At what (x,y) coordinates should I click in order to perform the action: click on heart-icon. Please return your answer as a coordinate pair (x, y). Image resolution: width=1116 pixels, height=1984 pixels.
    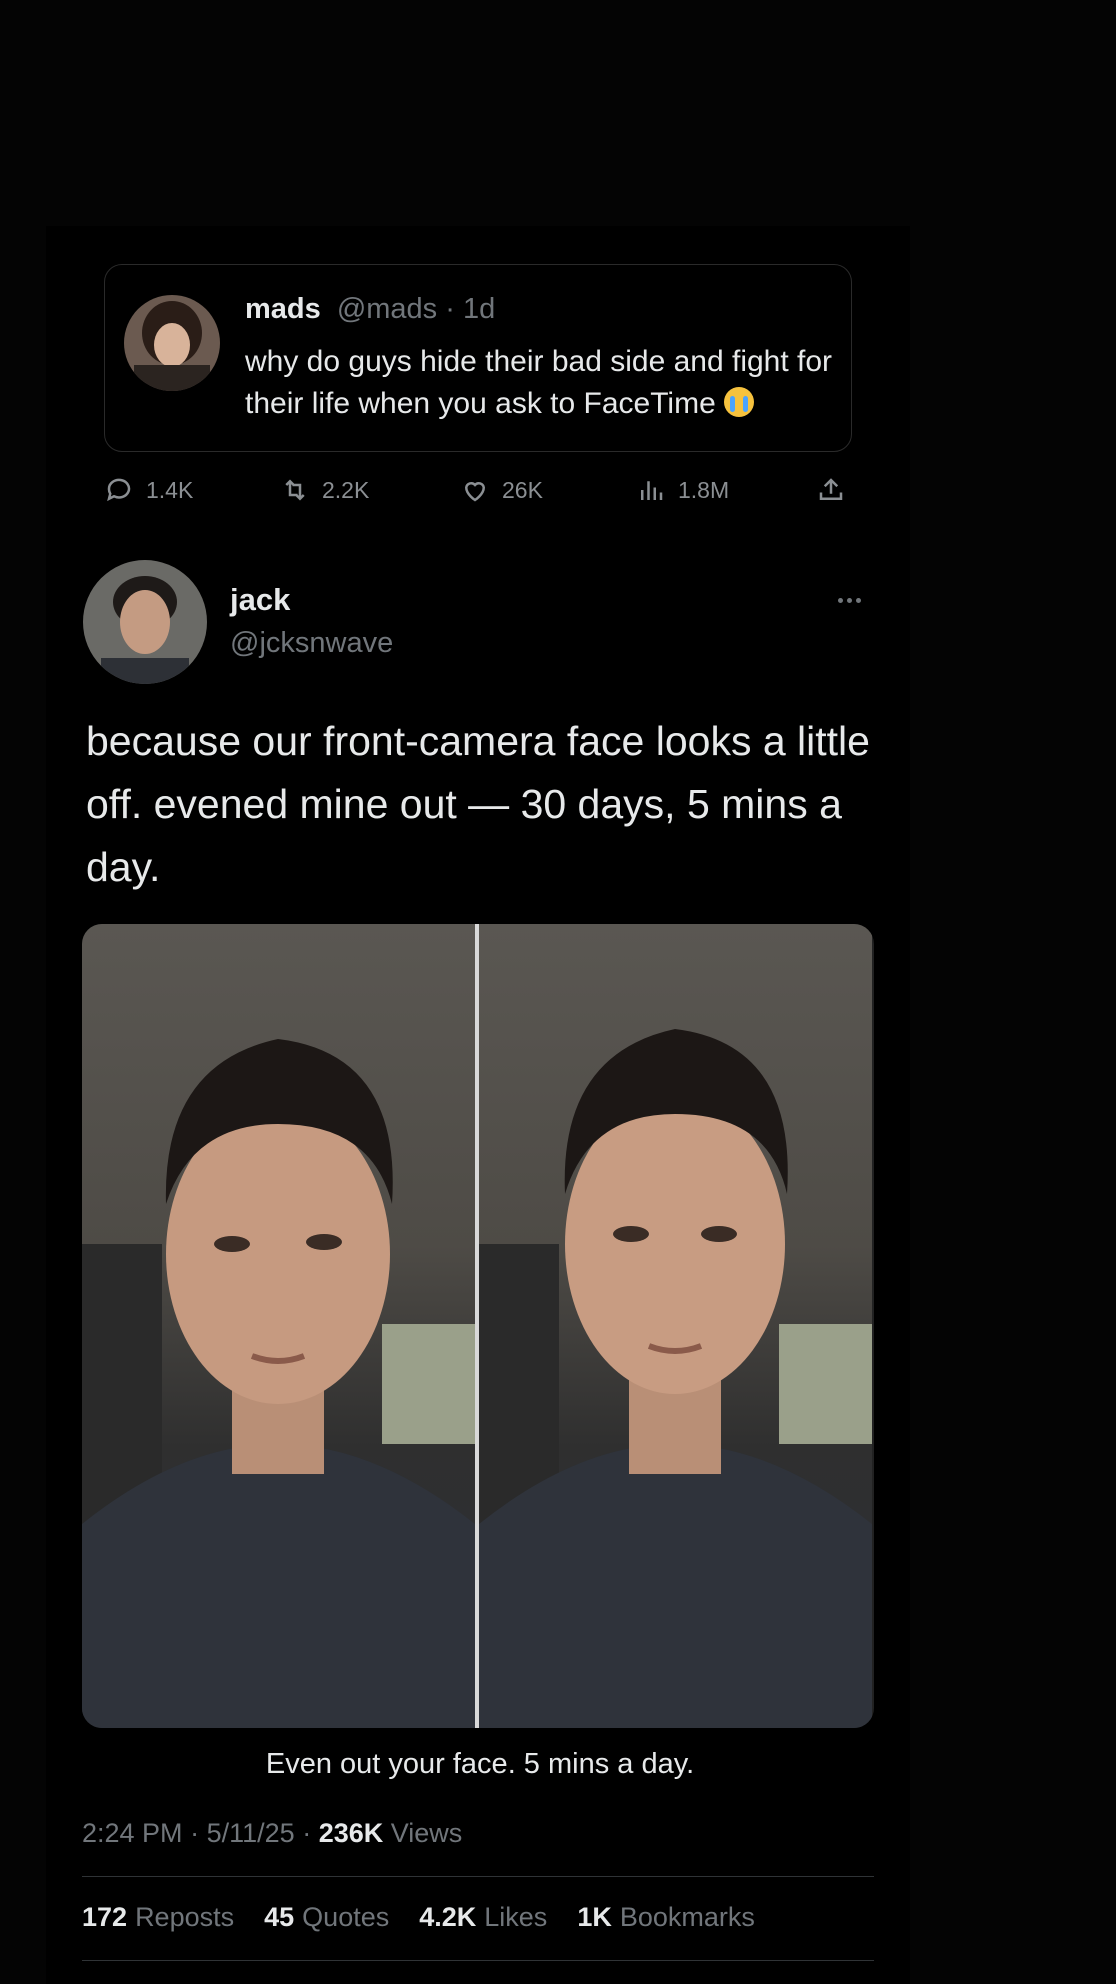
    Looking at the image, I should click on (475, 492).